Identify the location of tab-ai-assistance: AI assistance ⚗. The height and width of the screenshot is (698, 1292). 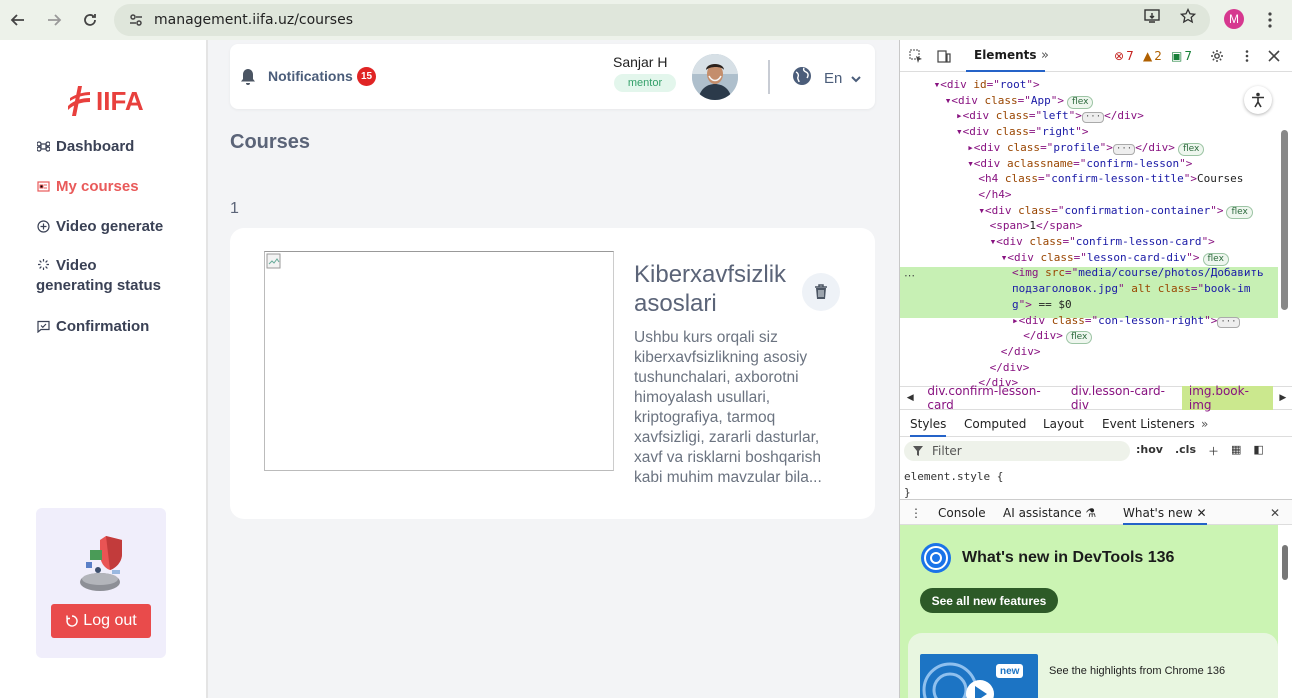
(1049, 513).